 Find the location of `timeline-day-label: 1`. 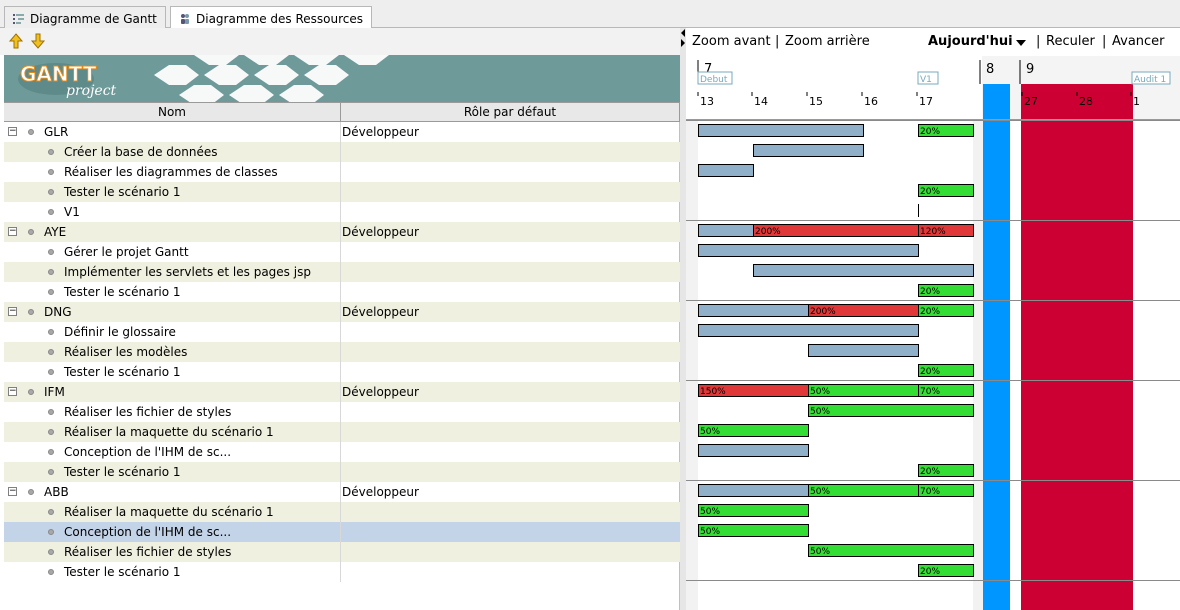

timeline-day-label: 1 is located at coordinates (1136, 101).